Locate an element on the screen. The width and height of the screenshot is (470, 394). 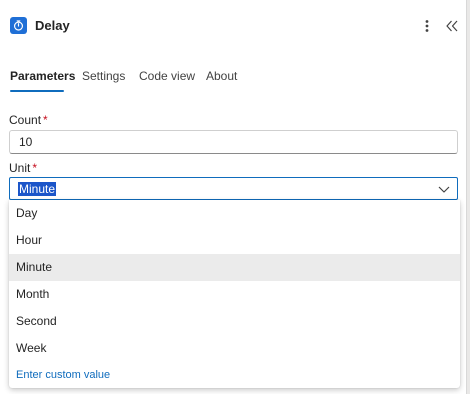
count-input is located at coordinates (233, 142).